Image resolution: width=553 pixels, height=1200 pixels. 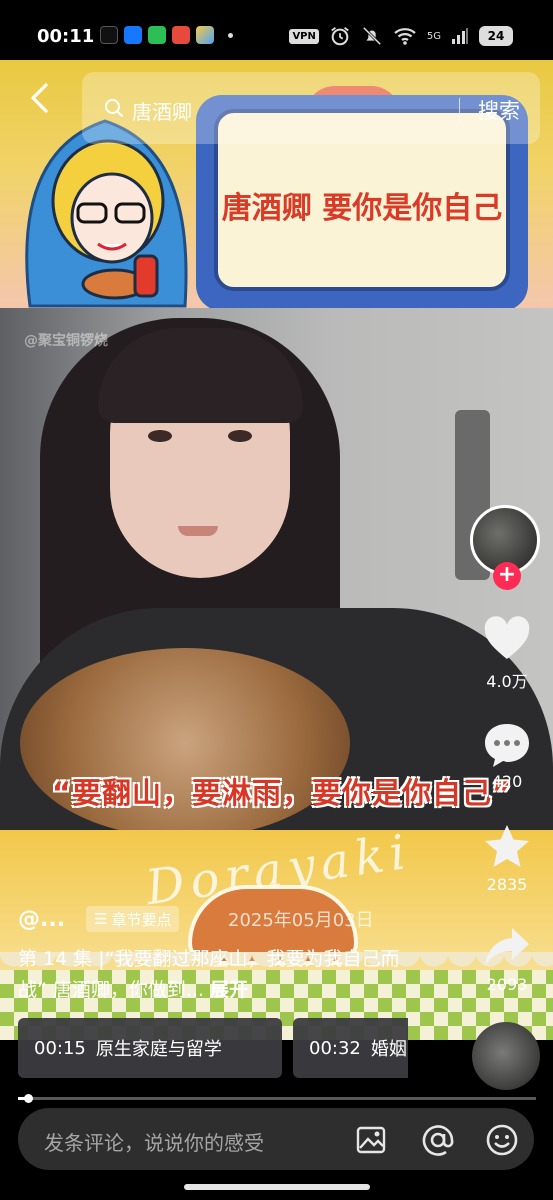 What do you see at coordinates (507, 781) in the screenshot?
I see `comment-count: 420` at bounding box center [507, 781].